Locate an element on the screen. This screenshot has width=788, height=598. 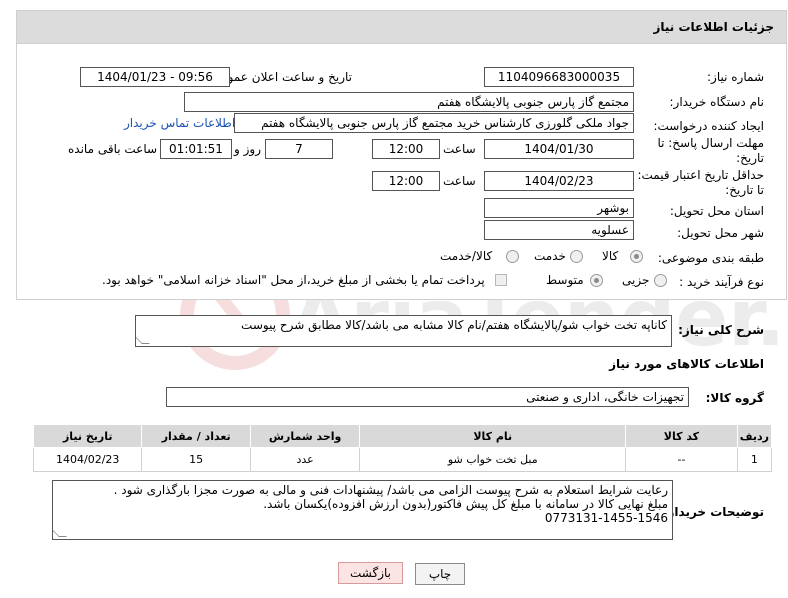
category-option-service: خدمت is located at coordinates (550, 256).